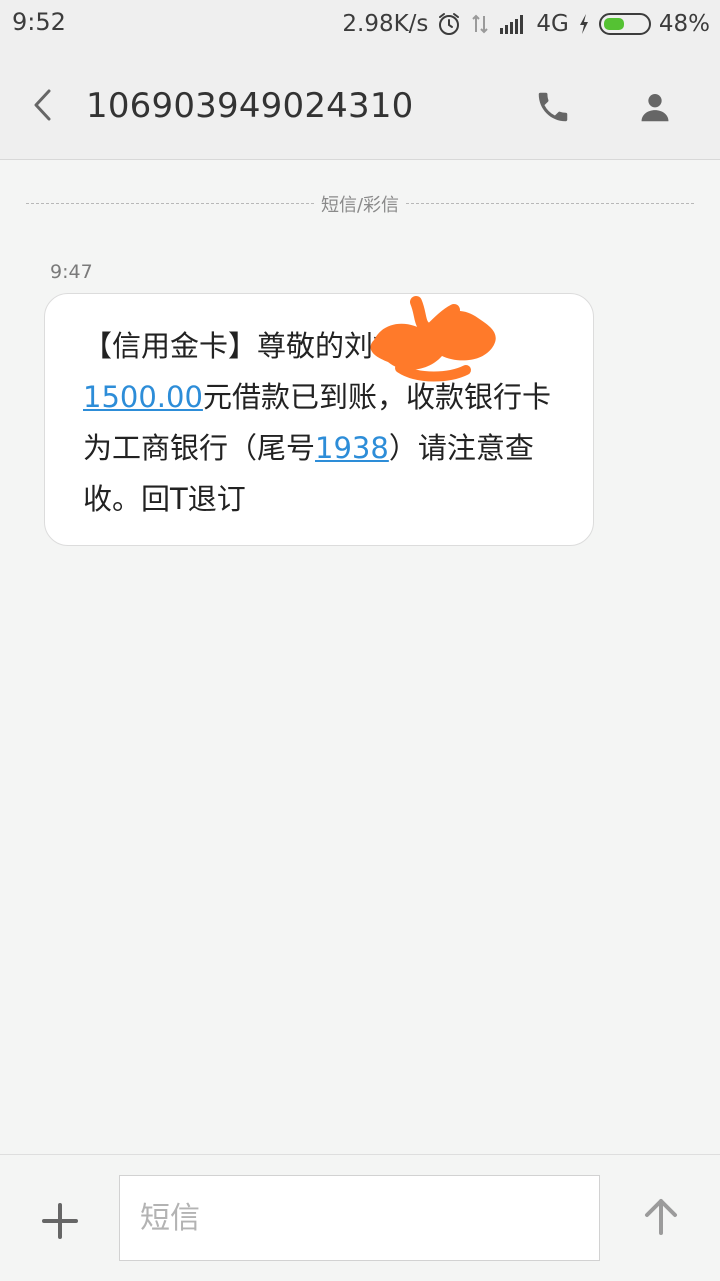 This screenshot has width=720, height=1281. Describe the element at coordinates (250, 106) in the screenshot. I see `sender-number: 106903949024310` at that location.